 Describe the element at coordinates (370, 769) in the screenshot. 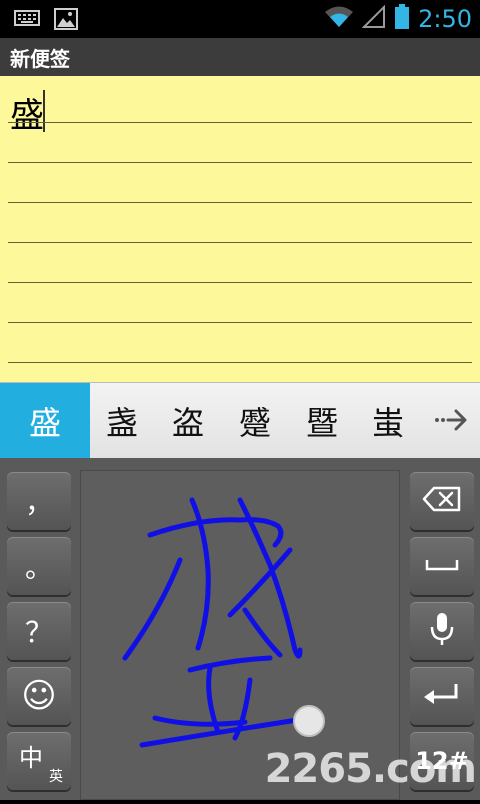

I see `watermark: 2265.com` at that location.